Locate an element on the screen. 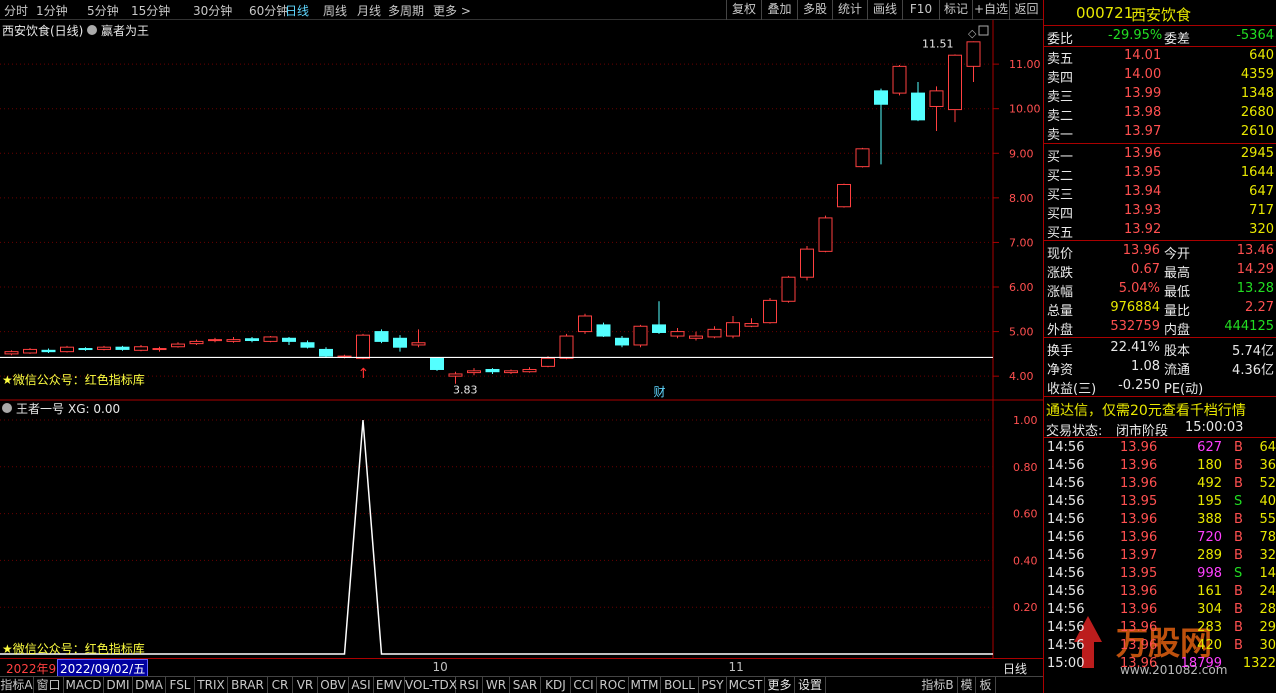 Image resolution: width=1276 pixels, height=693 pixels. indicator-tab: WR is located at coordinates (496, 685).